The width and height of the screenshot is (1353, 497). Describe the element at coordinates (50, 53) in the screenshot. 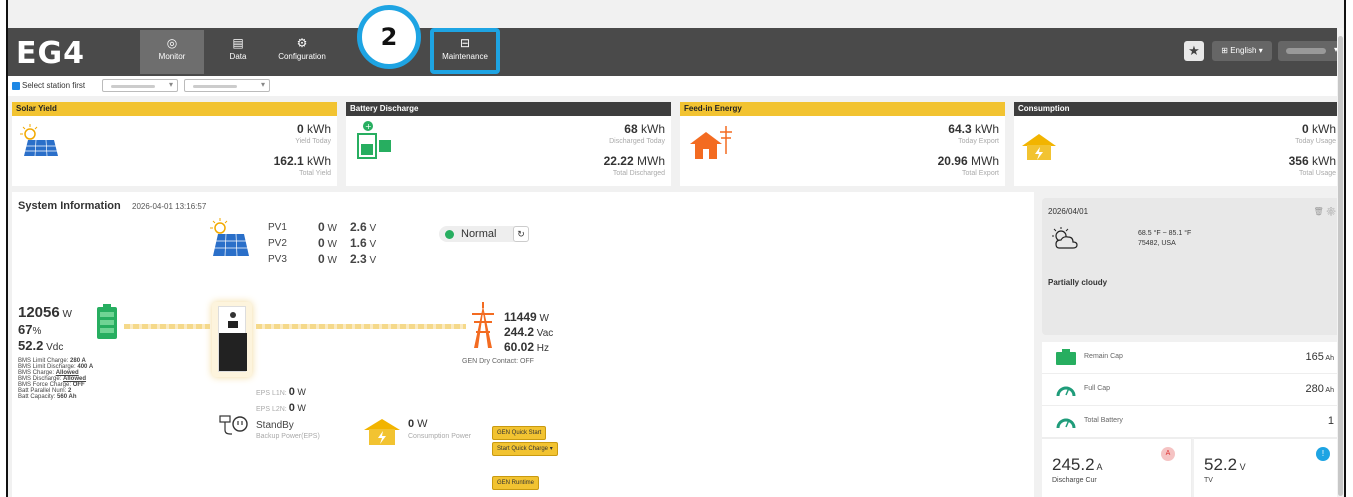

I see `eg4-logo: EG4` at that location.